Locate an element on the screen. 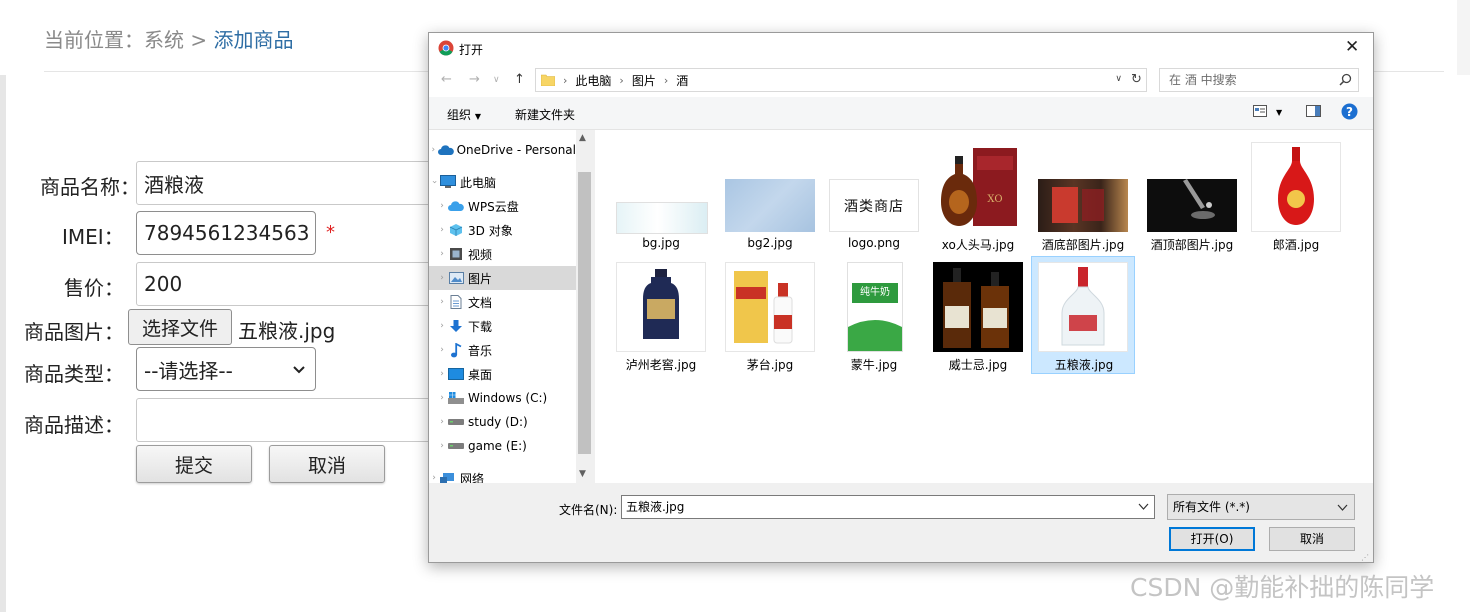  dialog-cancel-button: 取消 is located at coordinates (1312, 539).